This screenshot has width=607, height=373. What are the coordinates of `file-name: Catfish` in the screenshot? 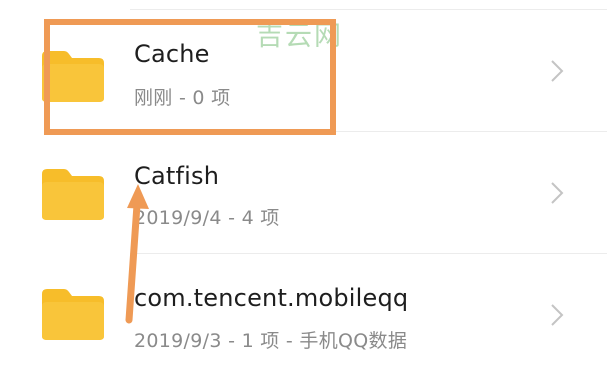 It's located at (177, 176).